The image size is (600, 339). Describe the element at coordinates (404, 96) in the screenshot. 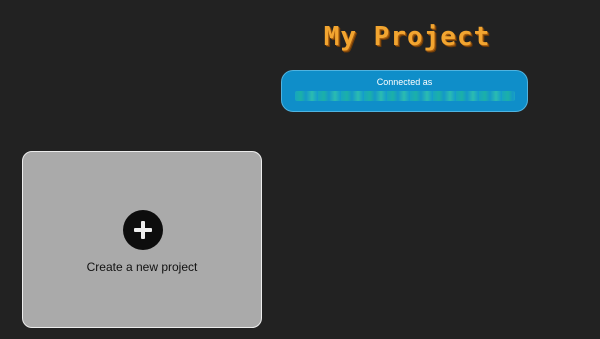

I see `wallet-address` at that location.